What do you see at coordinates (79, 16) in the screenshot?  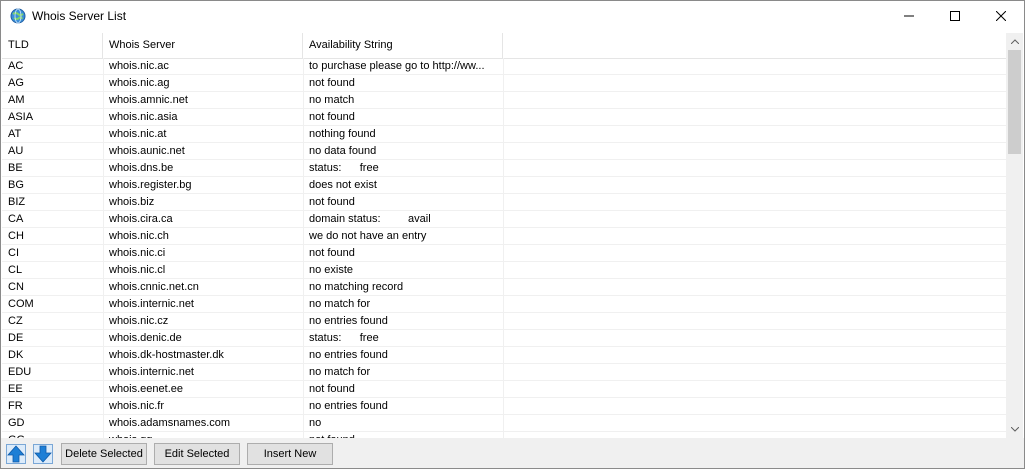 I see `window-title: Whois Server List` at bounding box center [79, 16].